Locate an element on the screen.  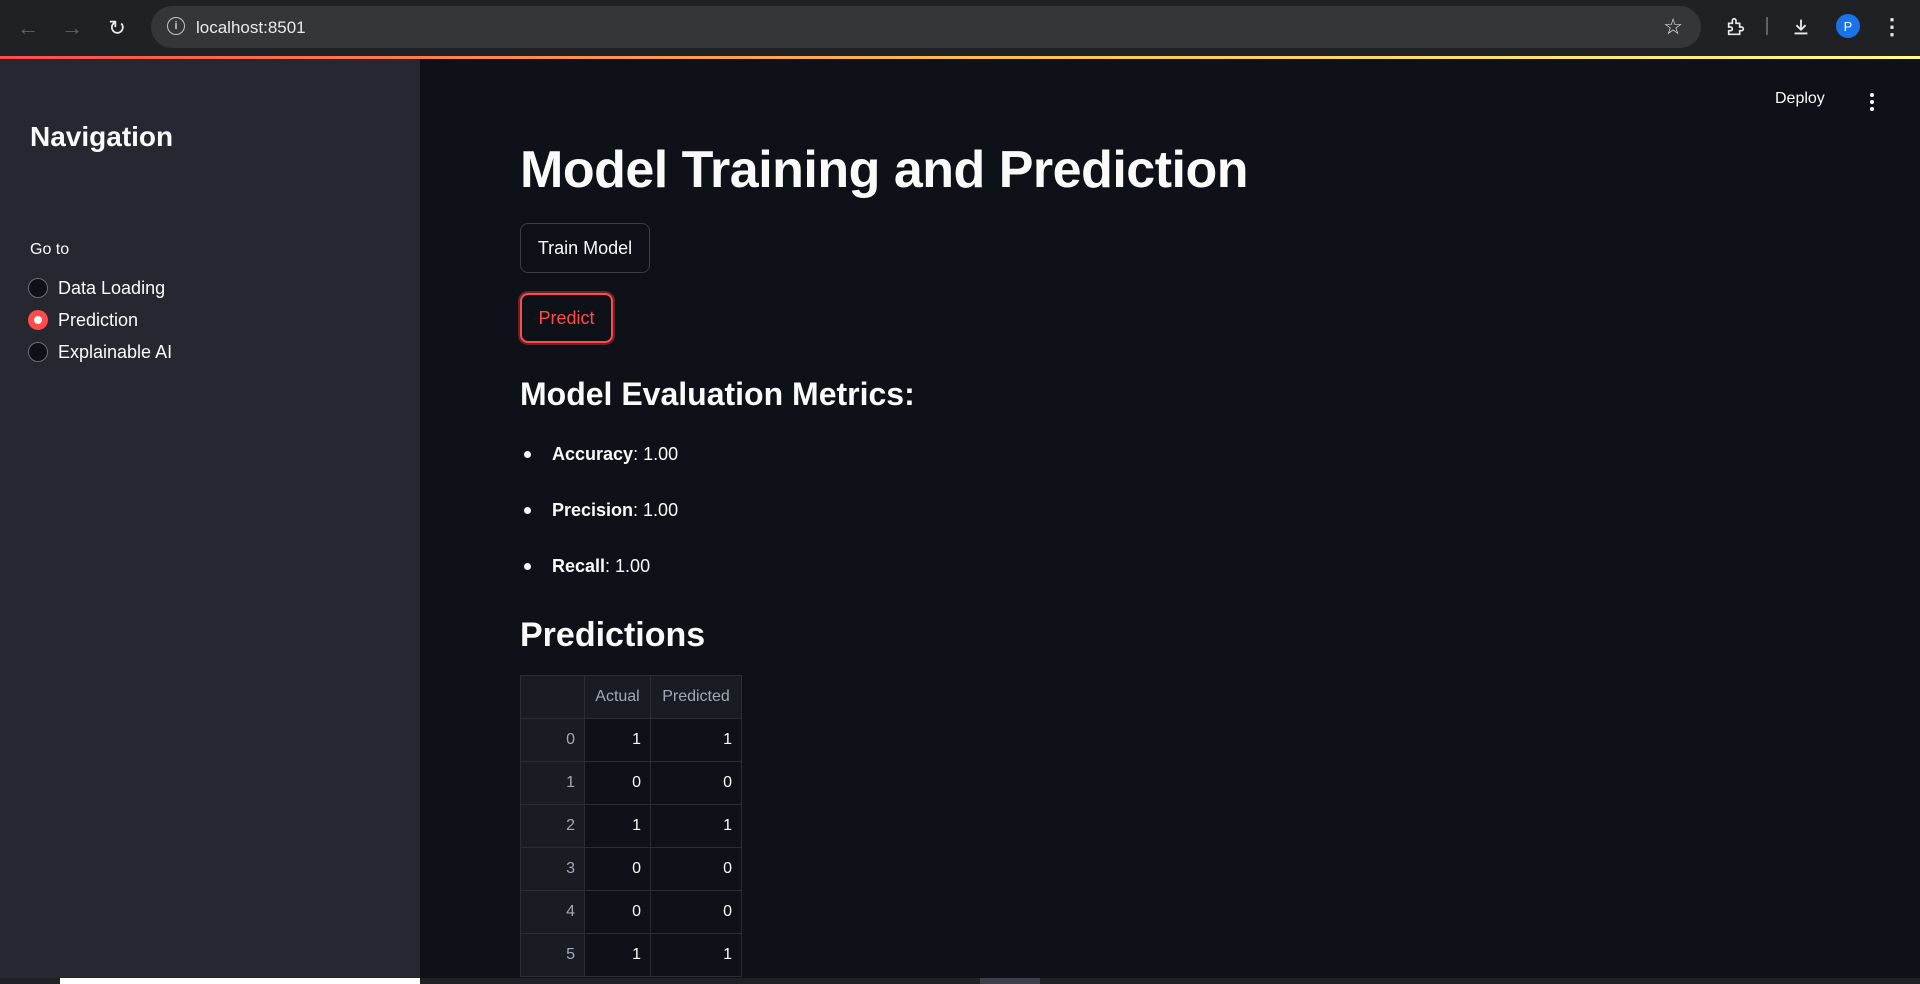
row-index: 3 is located at coordinates (552, 869).